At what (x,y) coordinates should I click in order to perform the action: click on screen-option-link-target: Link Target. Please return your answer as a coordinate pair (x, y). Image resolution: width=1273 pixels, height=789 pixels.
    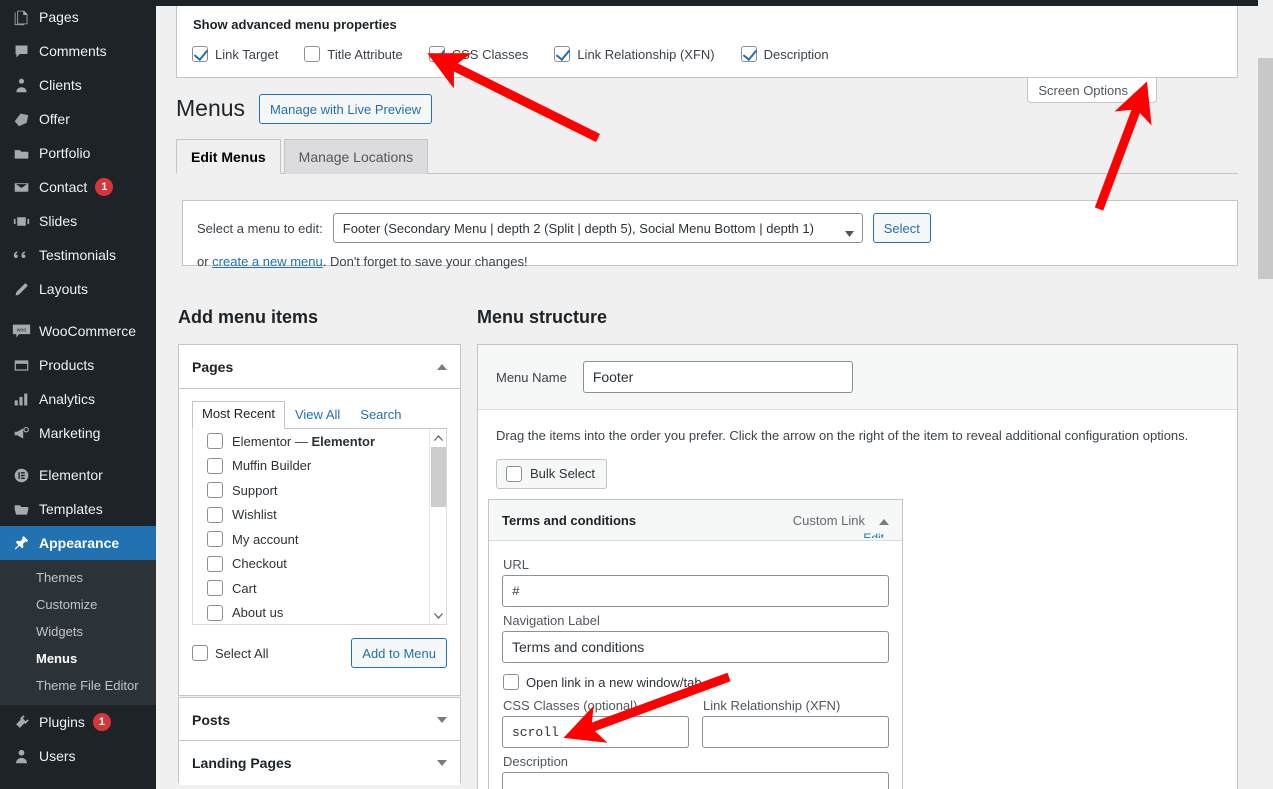
    Looking at the image, I should click on (235, 54).